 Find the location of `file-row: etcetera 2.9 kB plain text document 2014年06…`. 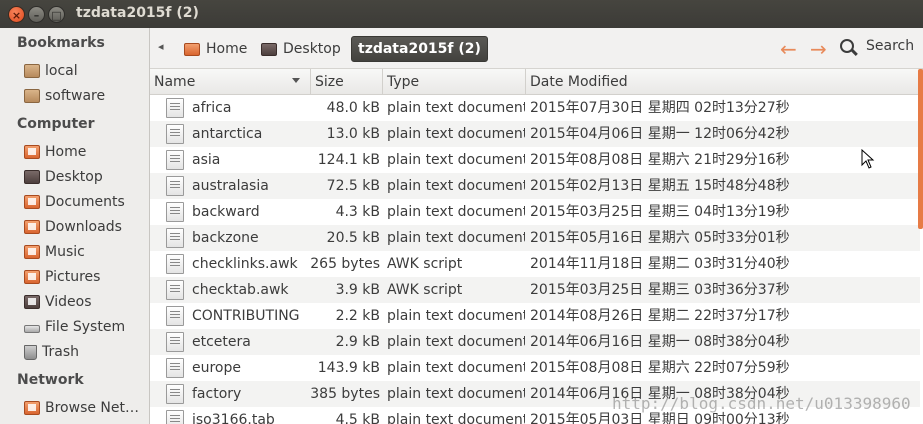

file-row: etcetera 2.9 kB plain text document 2014年06… is located at coordinates (535, 342).